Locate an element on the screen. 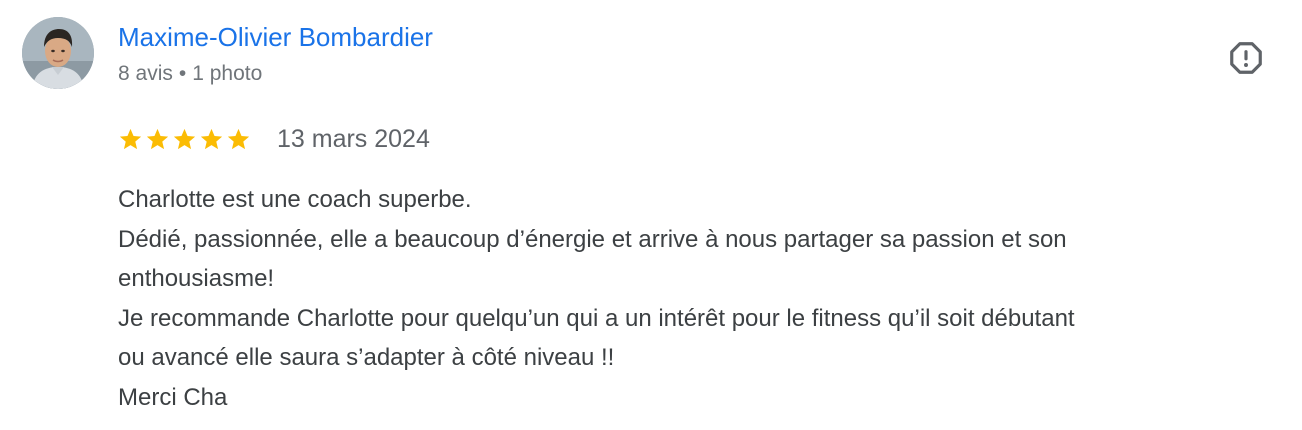 The image size is (1302, 430). reviews-count: 8 avis is located at coordinates (145, 73).